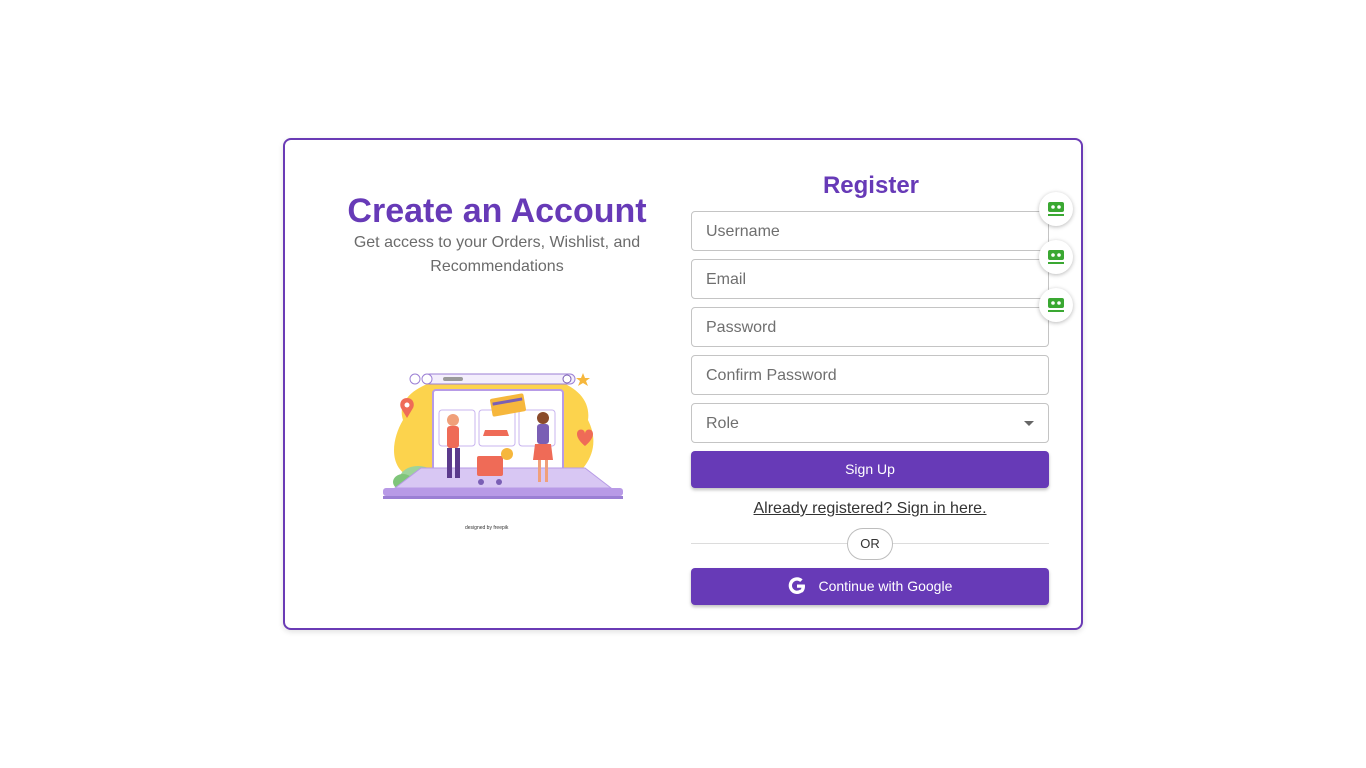 This screenshot has width=1366, height=768. Describe the element at coordinates (870, 423) in the screenshot. I see `role-select: Role` at that location.